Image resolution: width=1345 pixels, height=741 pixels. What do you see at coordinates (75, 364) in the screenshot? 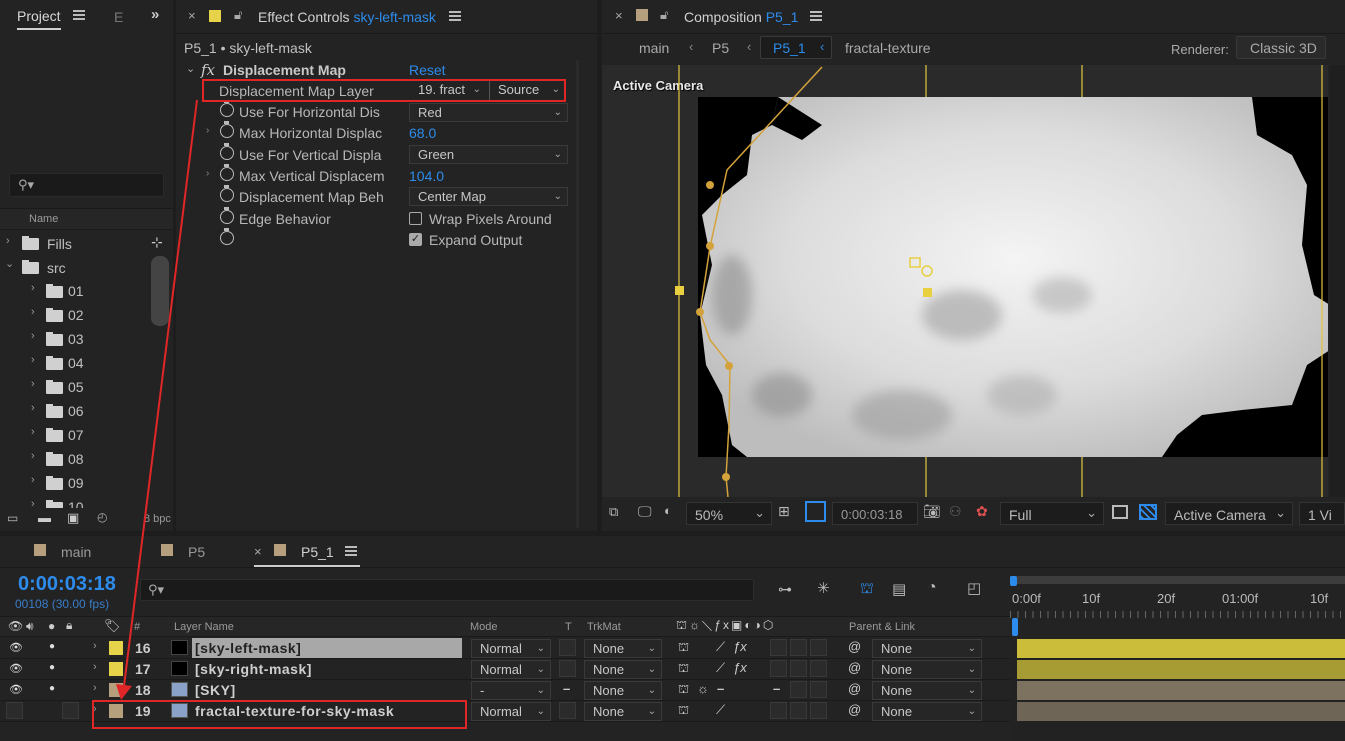
I see `project-item-04: › 04` at bounding box center [75, 364].